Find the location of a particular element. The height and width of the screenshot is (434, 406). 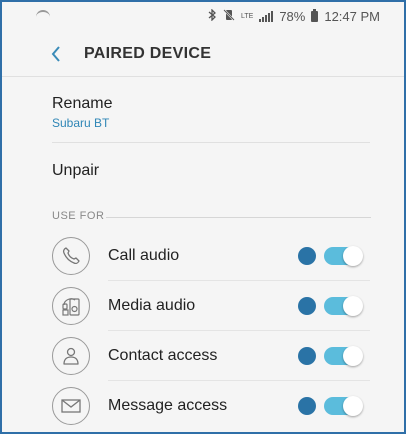

battery-percent: 78% is located at coordinates (292, 16).